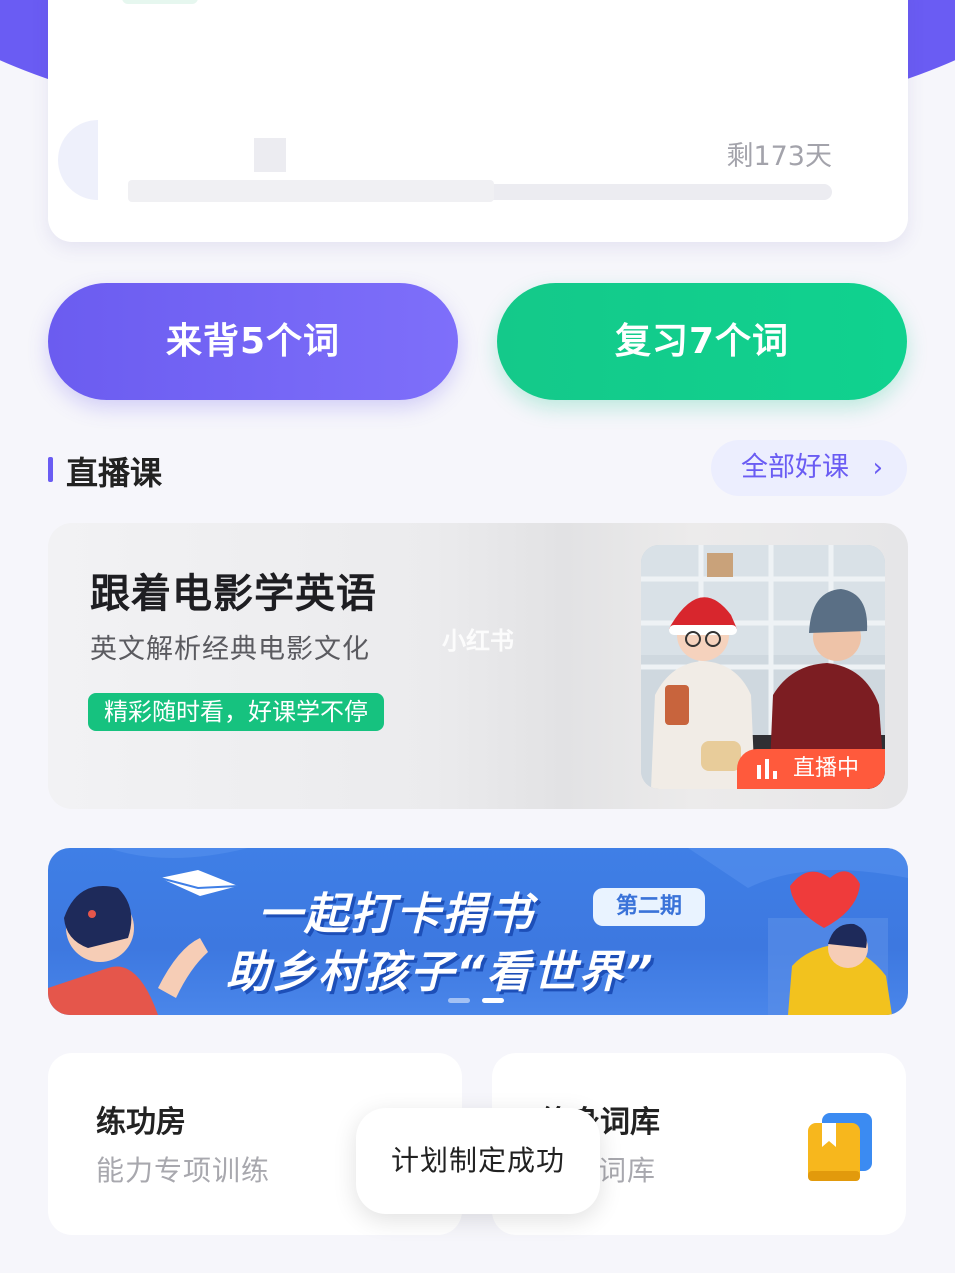 This screenshot has width=955, height=1273. What do you see at coordinates (649, 907) in the screenshot?
I see `banner-edition-tag: 第二期` at bounding box center [649, 907].